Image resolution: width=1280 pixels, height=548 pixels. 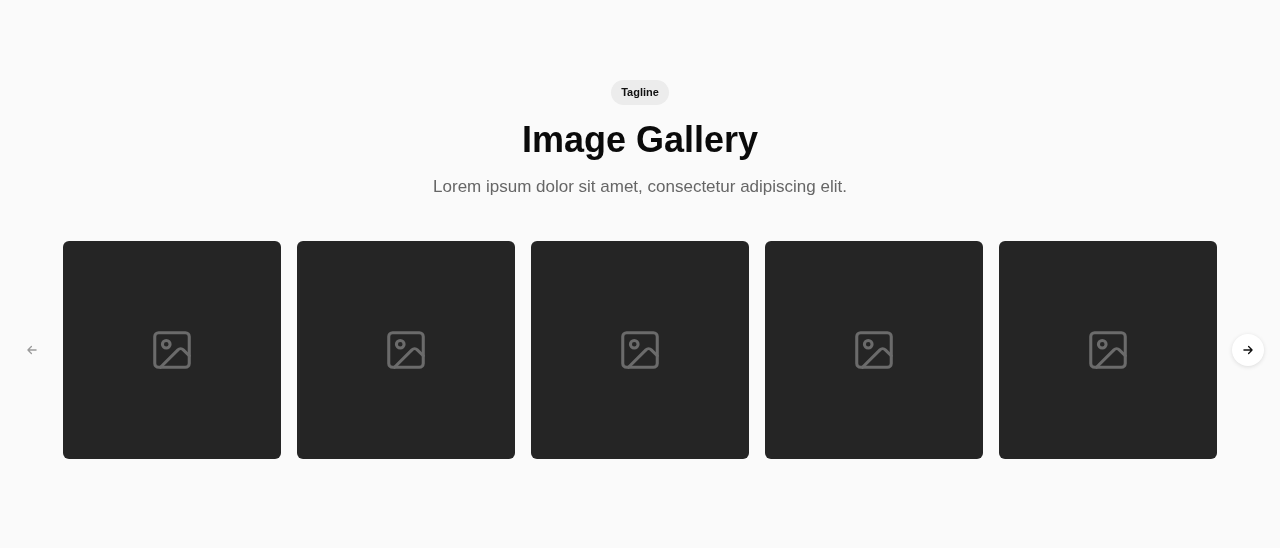 I want to click on subtitle: Lorem ipsum dolor sit amet, consectetur adipiscing elit., so click(x=640, y=186).